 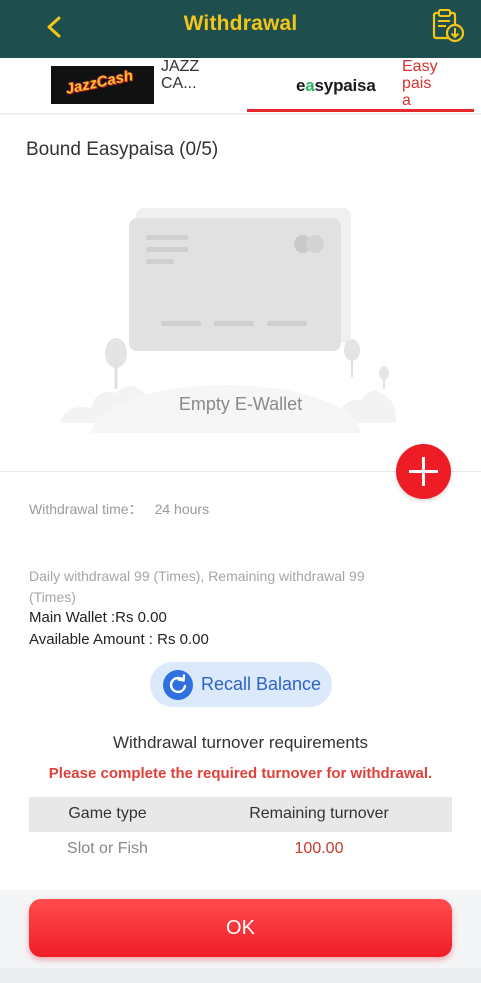 What do you see at coordinates (240, 404) in the screenshot?
I see `empty-wallet-text: Empty E-Wallet` at bounding box center [240, 404].